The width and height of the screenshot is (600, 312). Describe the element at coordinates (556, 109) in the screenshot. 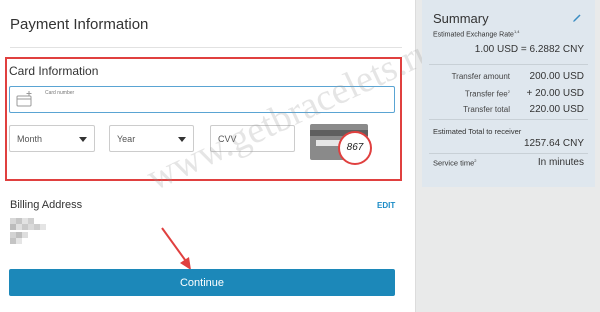

I see `transfer-total-value: 220.00 USD` at that location.